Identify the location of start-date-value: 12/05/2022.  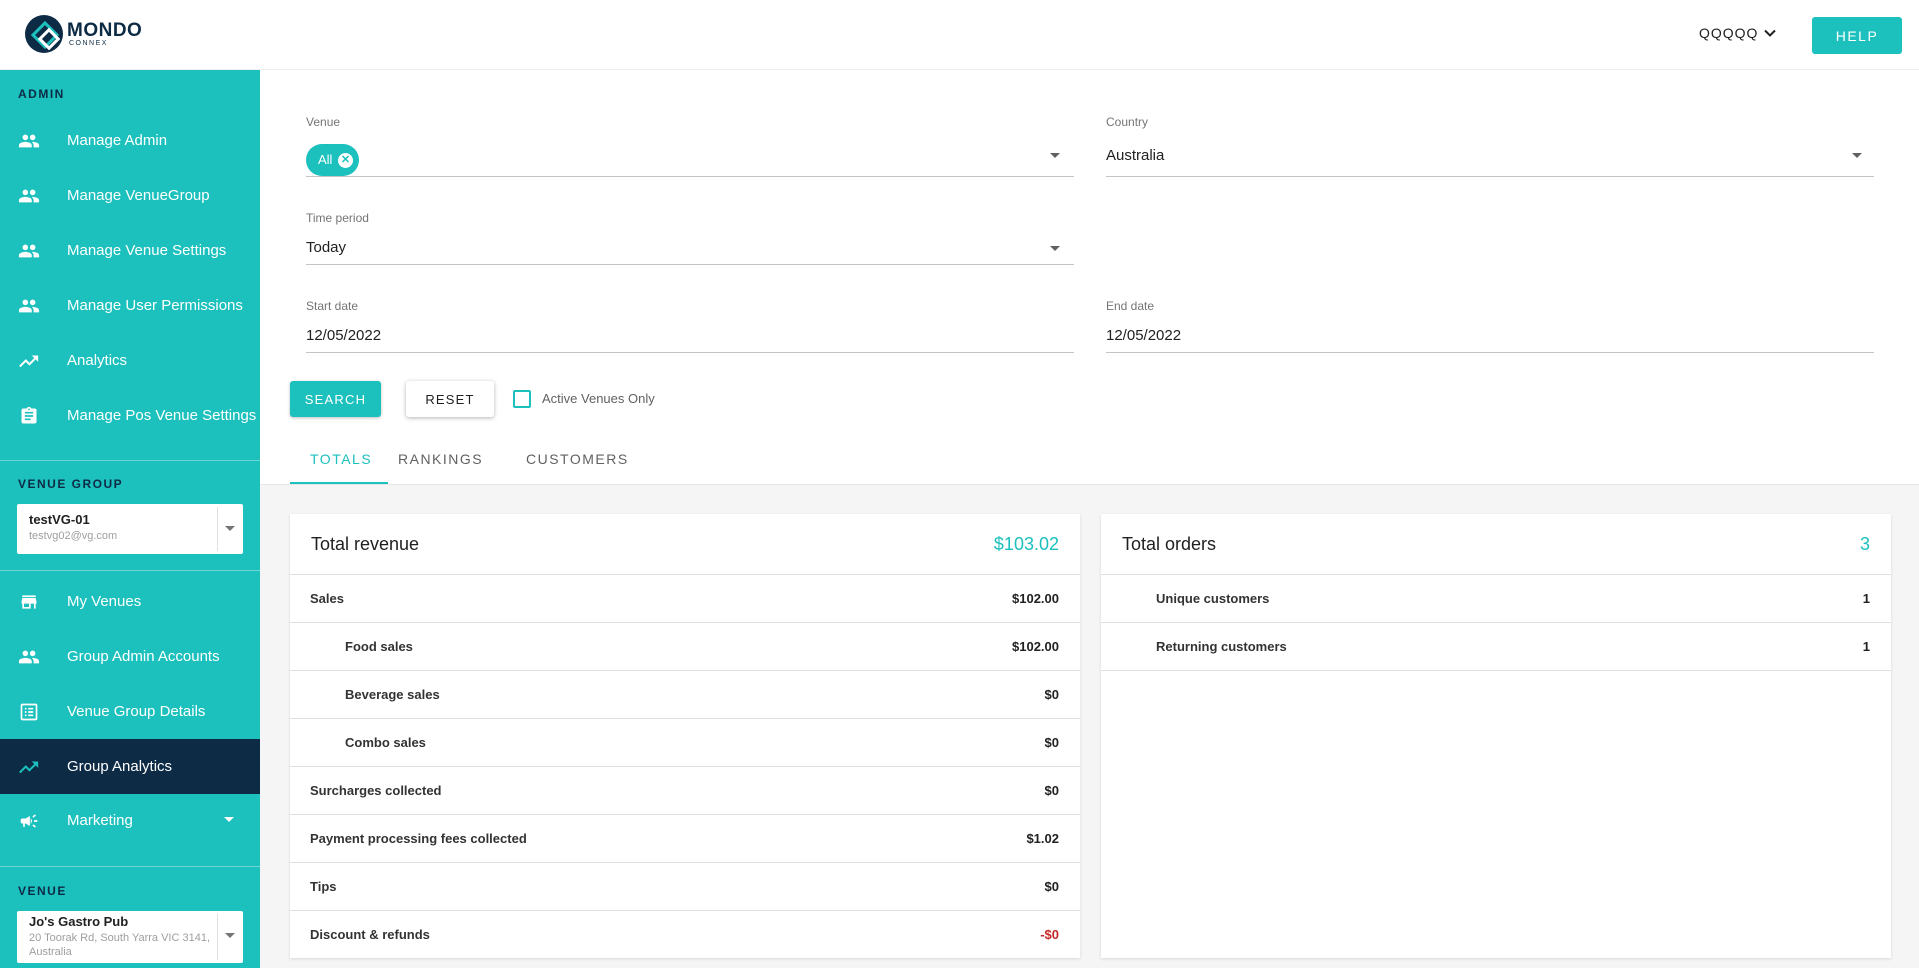
(344, 335).